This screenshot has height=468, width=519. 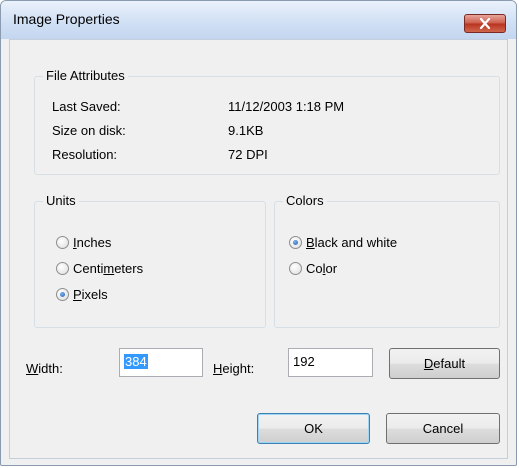 I want to click on ok-button-label: OK, so click(x=313, y=428).